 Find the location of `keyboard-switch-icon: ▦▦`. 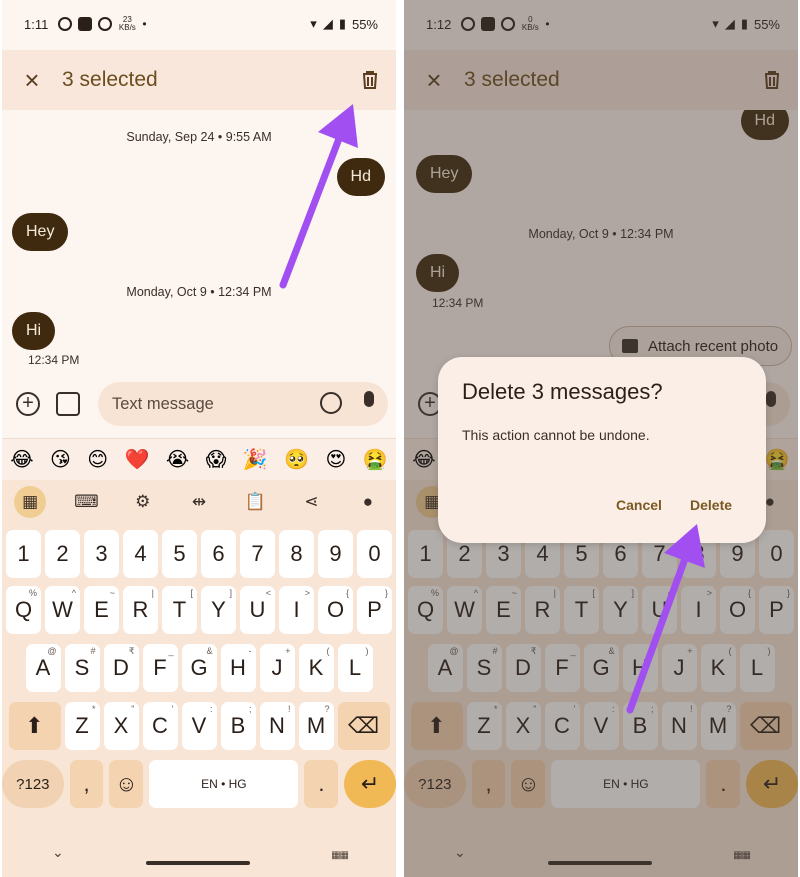

keyboard-switch-icon: ▦▦ is located at coordinates (340, 855).